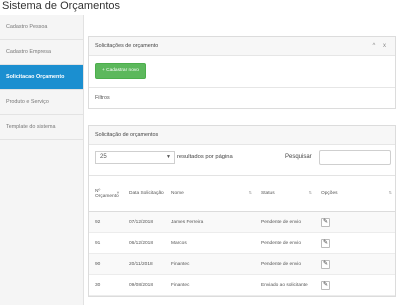  Describe the element at coordinates (329, 193) in the screenshot. I see `column-header-options-label: Opções` at that location.